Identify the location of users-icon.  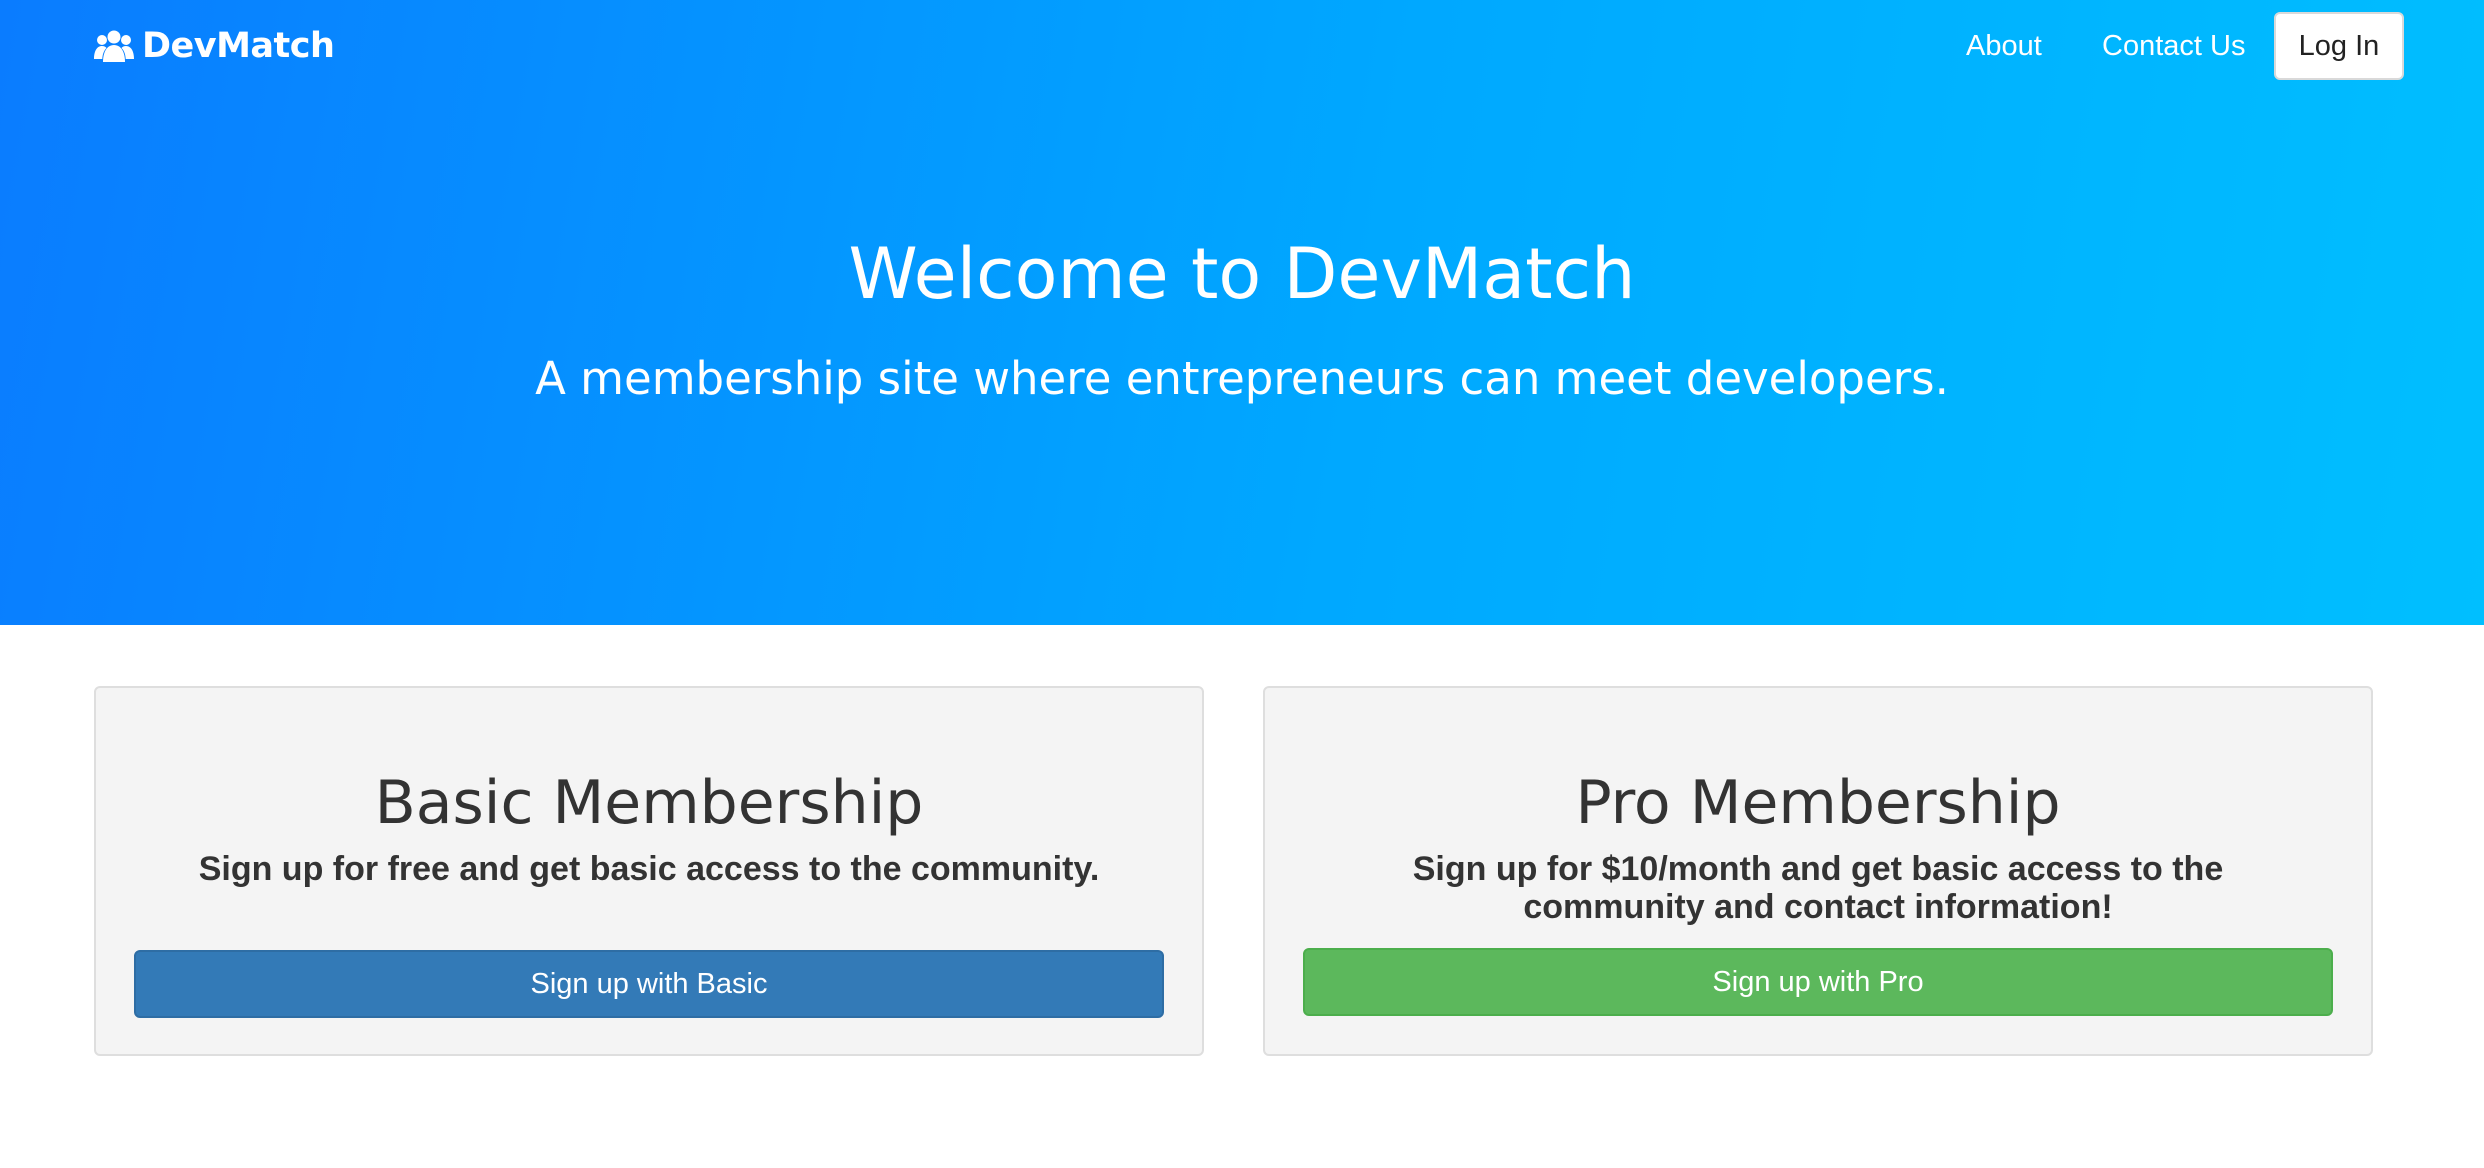
(114, 46).